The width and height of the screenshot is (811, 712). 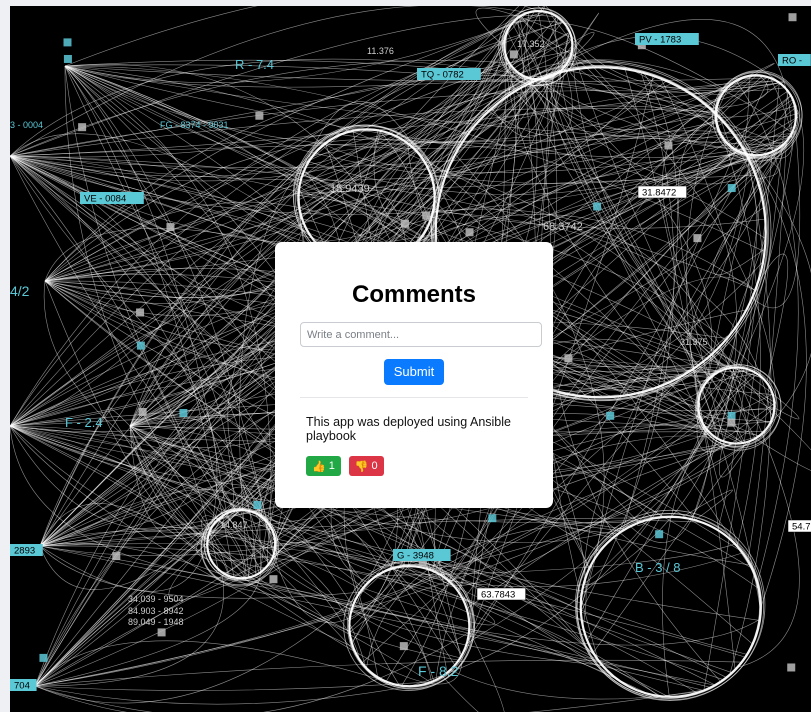 I want to click on boxed-label: 2893, so click(x=26, y=550).